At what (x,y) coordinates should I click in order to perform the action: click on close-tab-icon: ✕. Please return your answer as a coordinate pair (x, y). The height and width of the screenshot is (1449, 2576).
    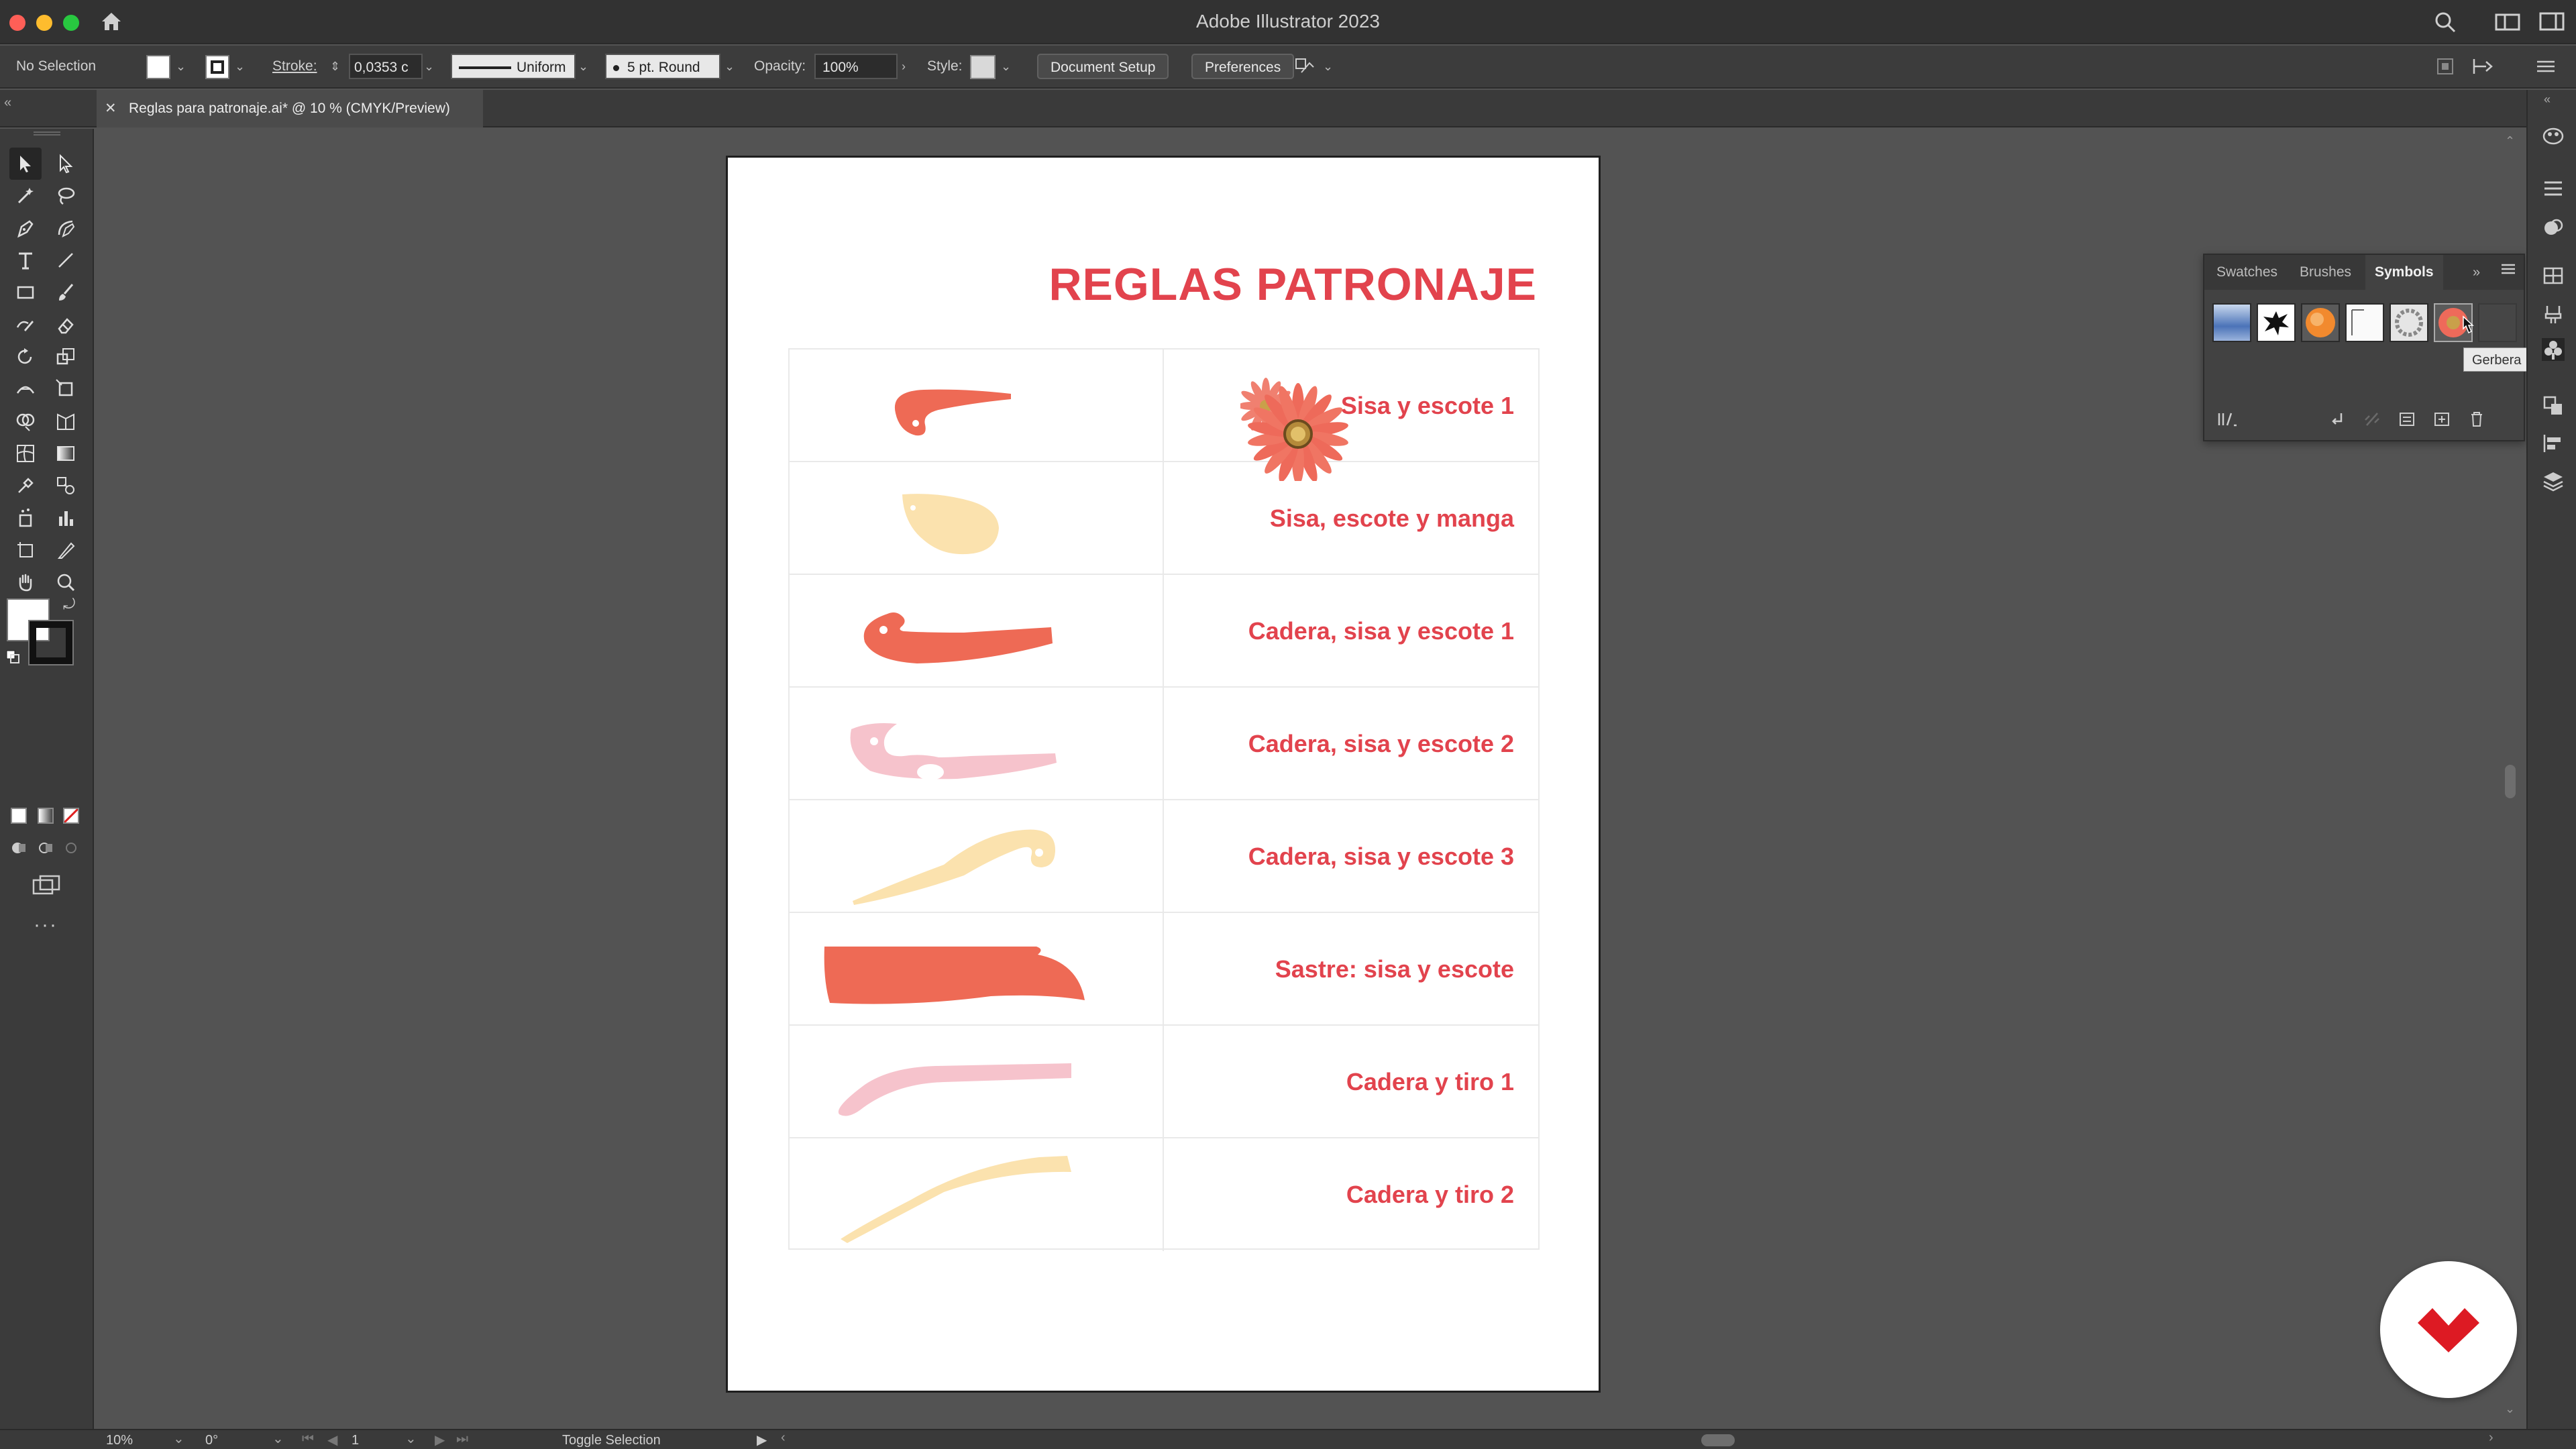
    Looking at the image, I should click on (111, 108).